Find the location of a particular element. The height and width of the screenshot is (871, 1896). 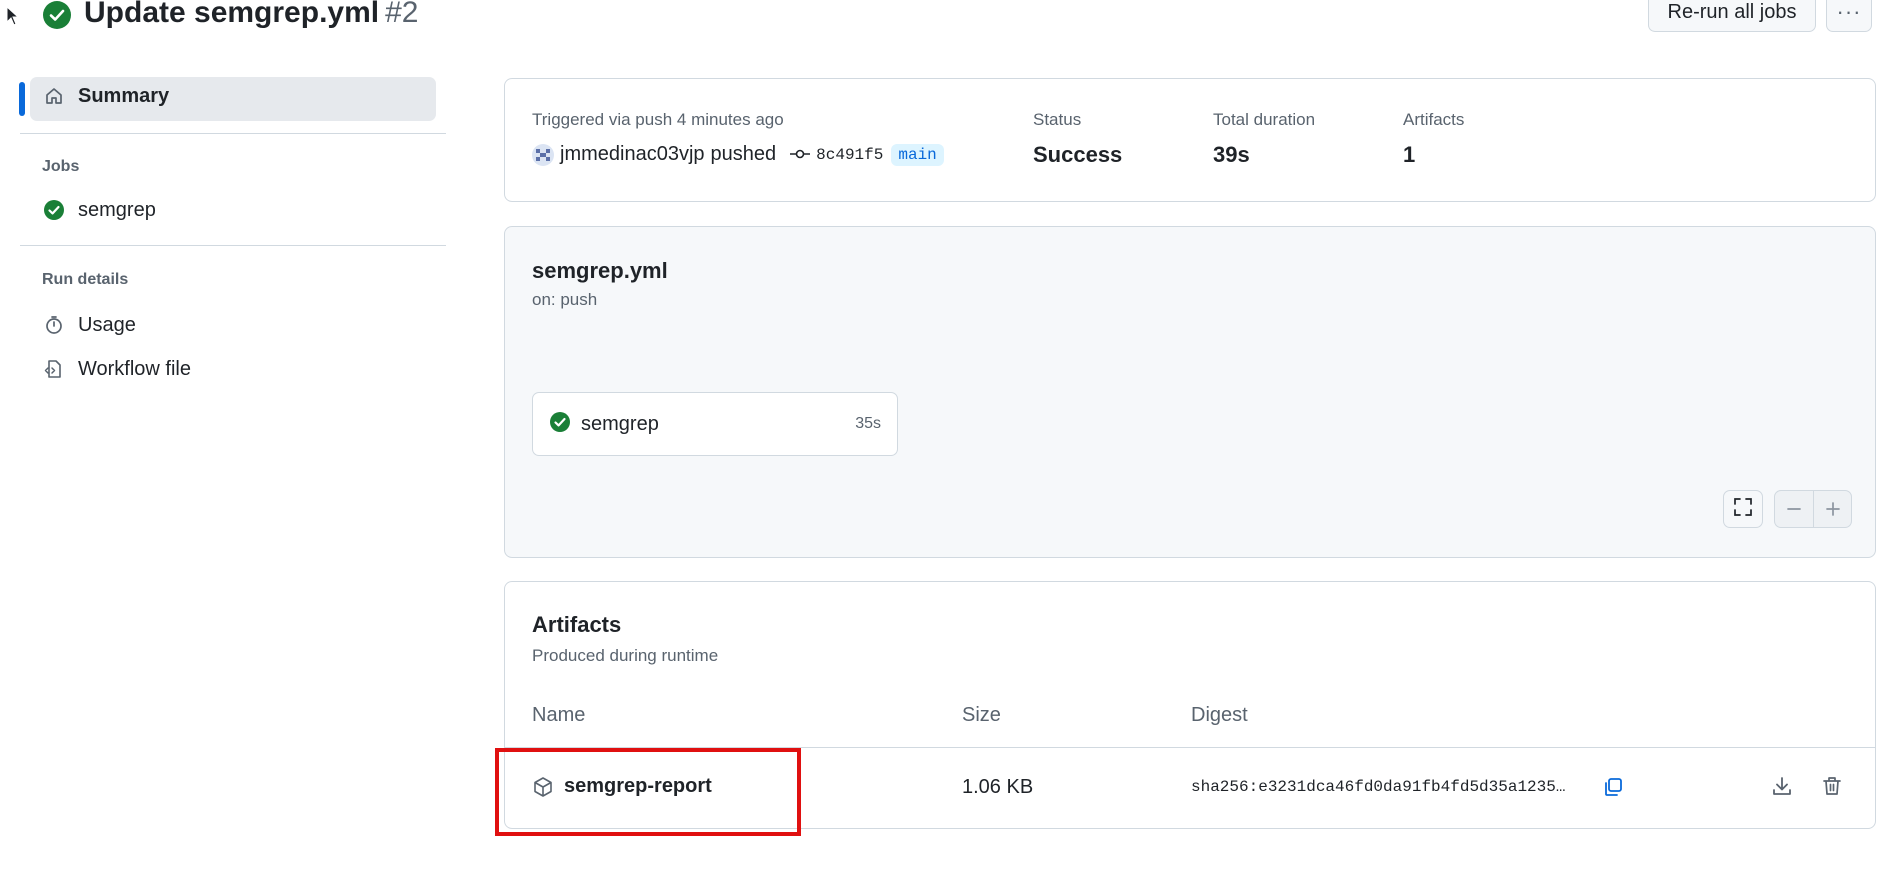

avatar is located at coordinates (543, 154).